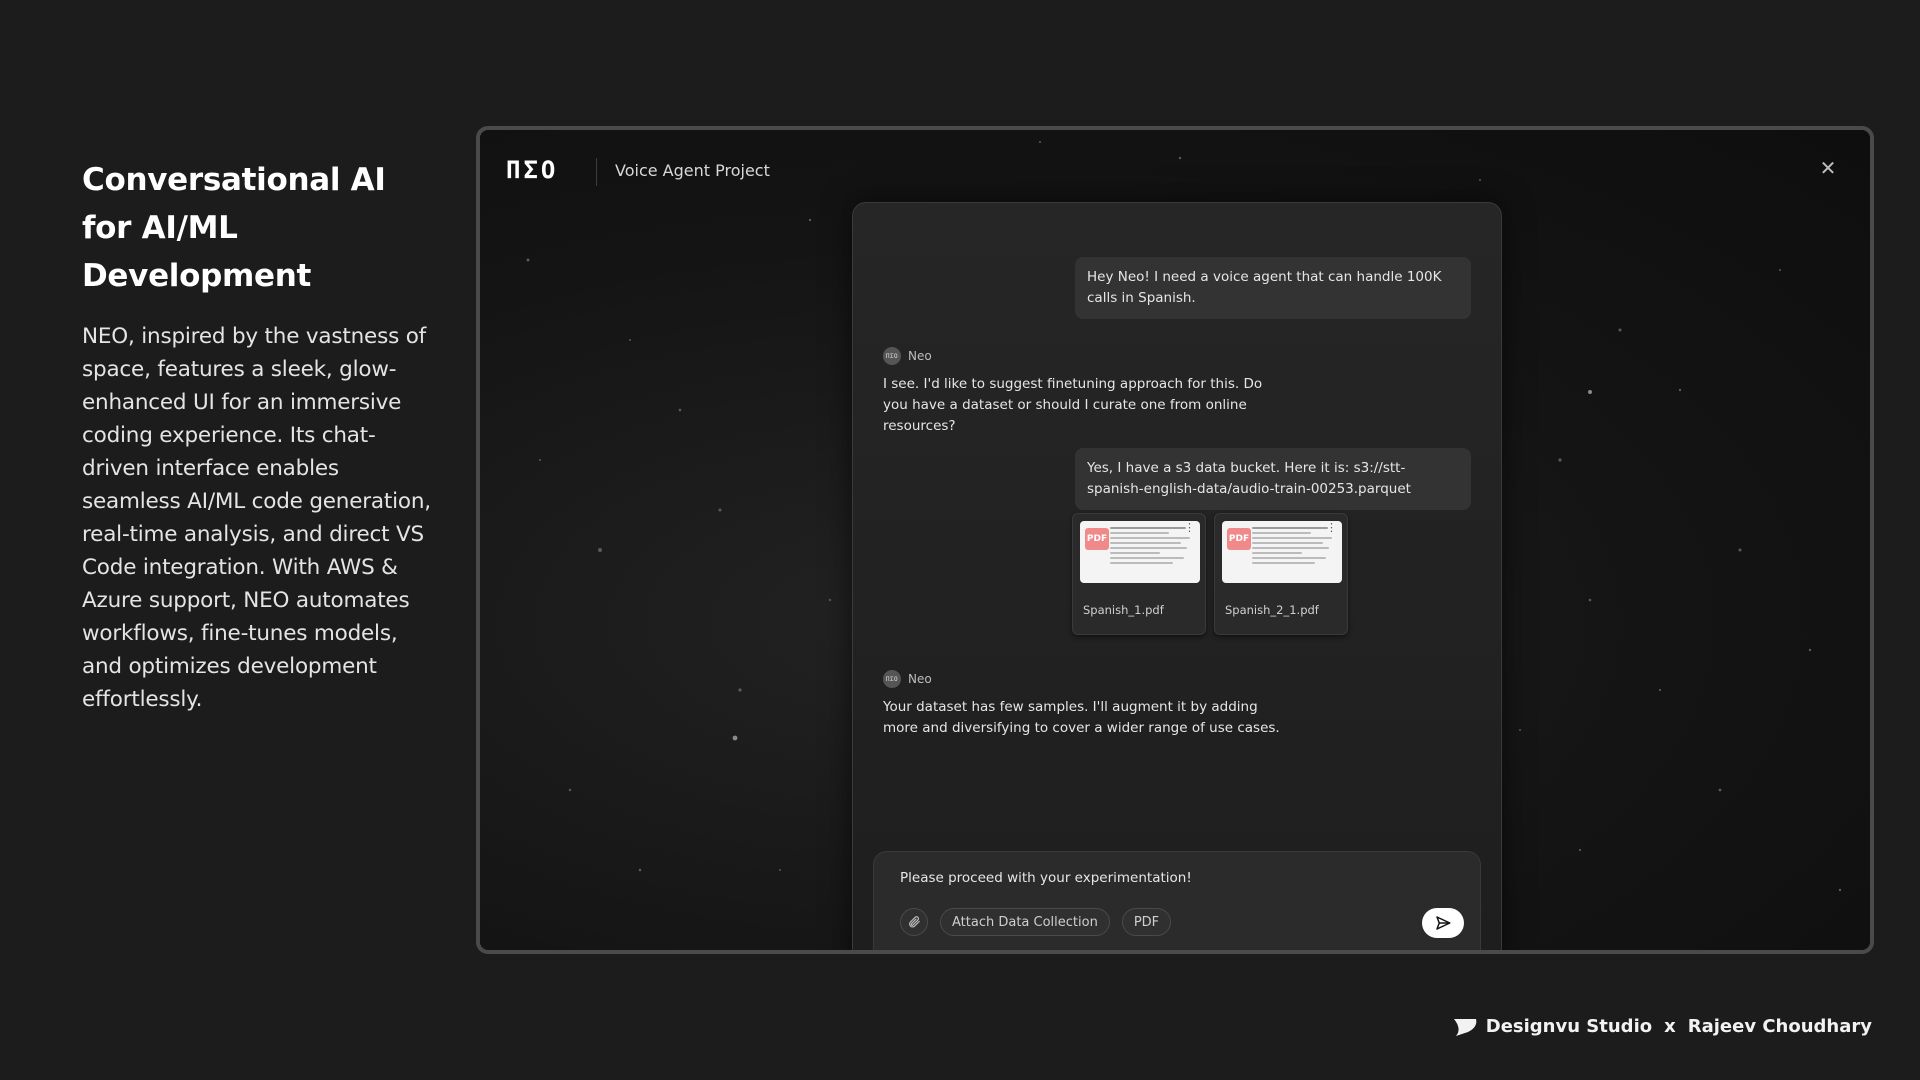 The height and width of the screenshot is (1080, 1920). Describe the element at coordinates (1569, 1026) in the screenshot. I see `studio-name: Designvu Studio` at that location.